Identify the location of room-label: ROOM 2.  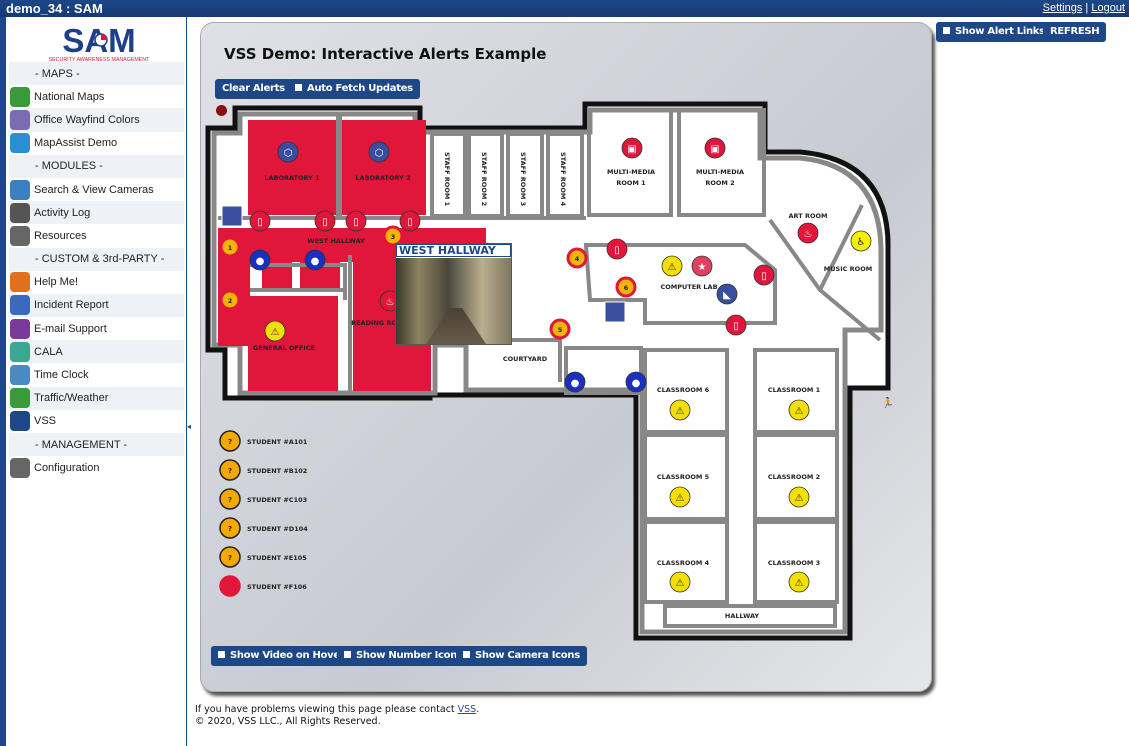
(719, 183).